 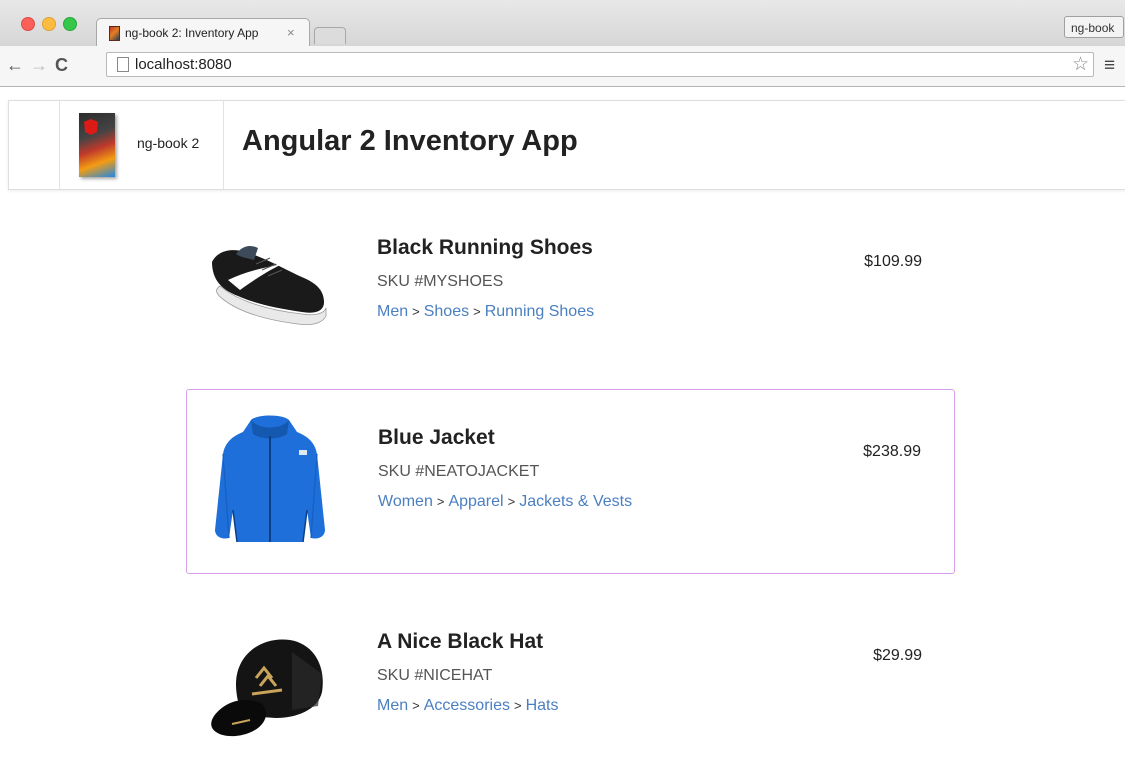 I want to click on profile-button: ng-book, so click(x=1094, y=27).